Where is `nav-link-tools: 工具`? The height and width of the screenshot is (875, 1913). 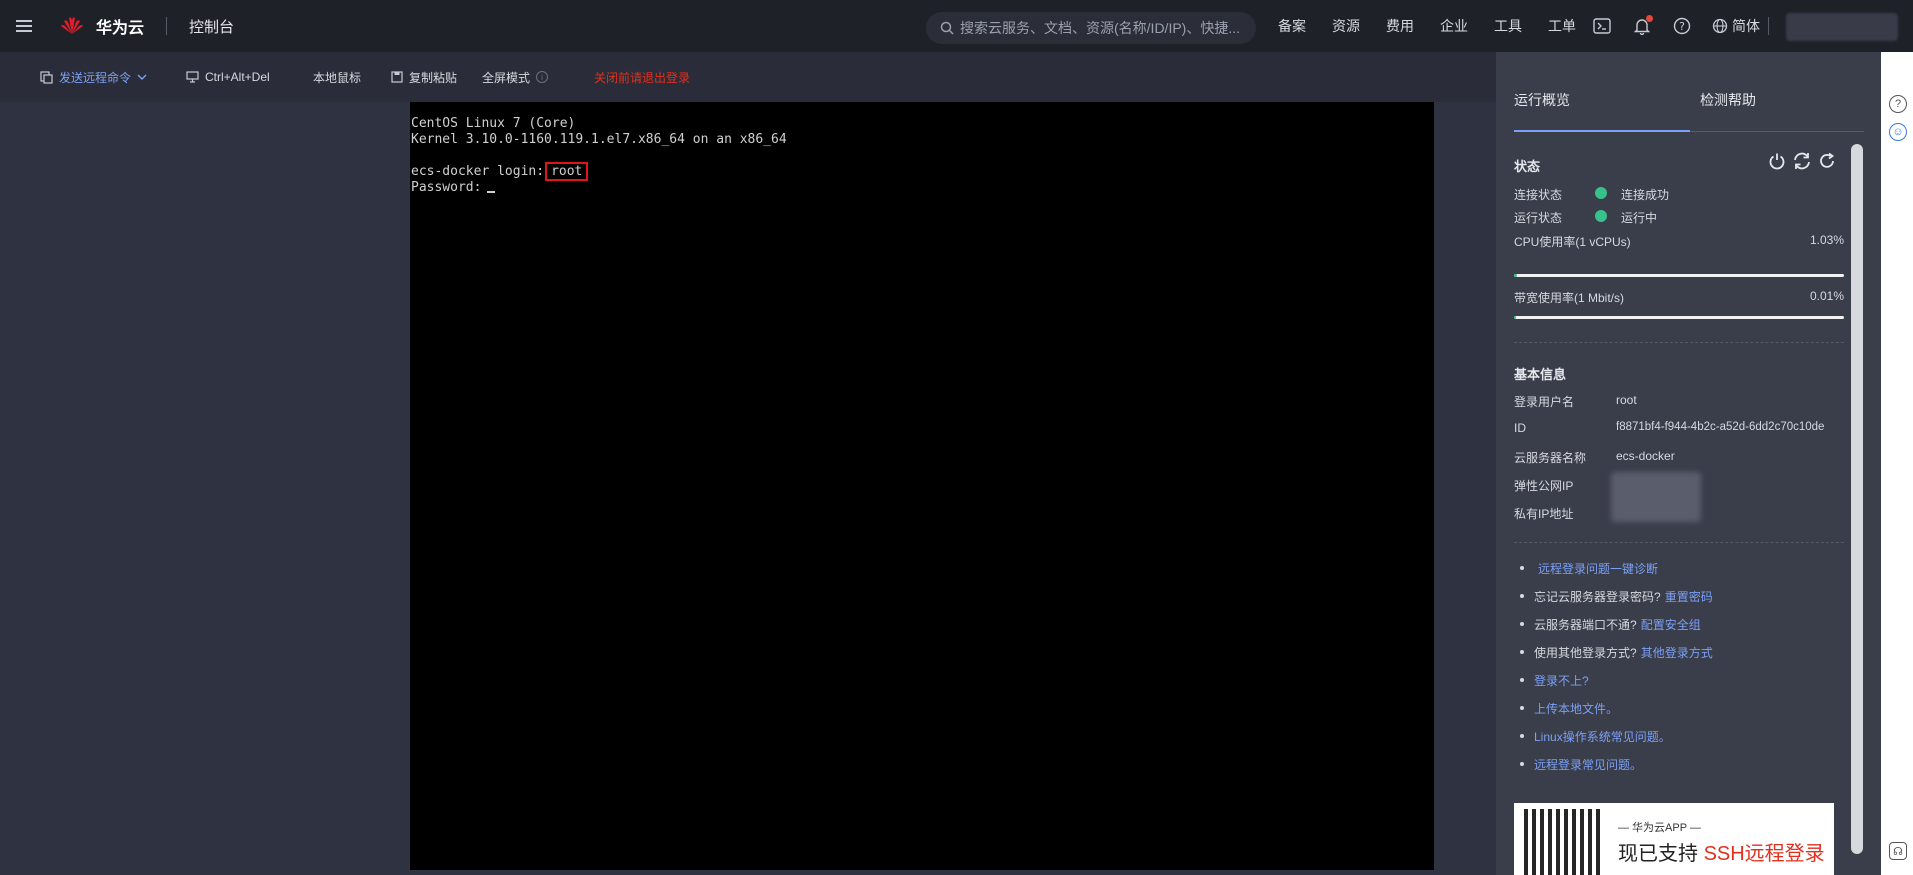 nav-link-tools: 工具 is located at coordinates (1508, 26).